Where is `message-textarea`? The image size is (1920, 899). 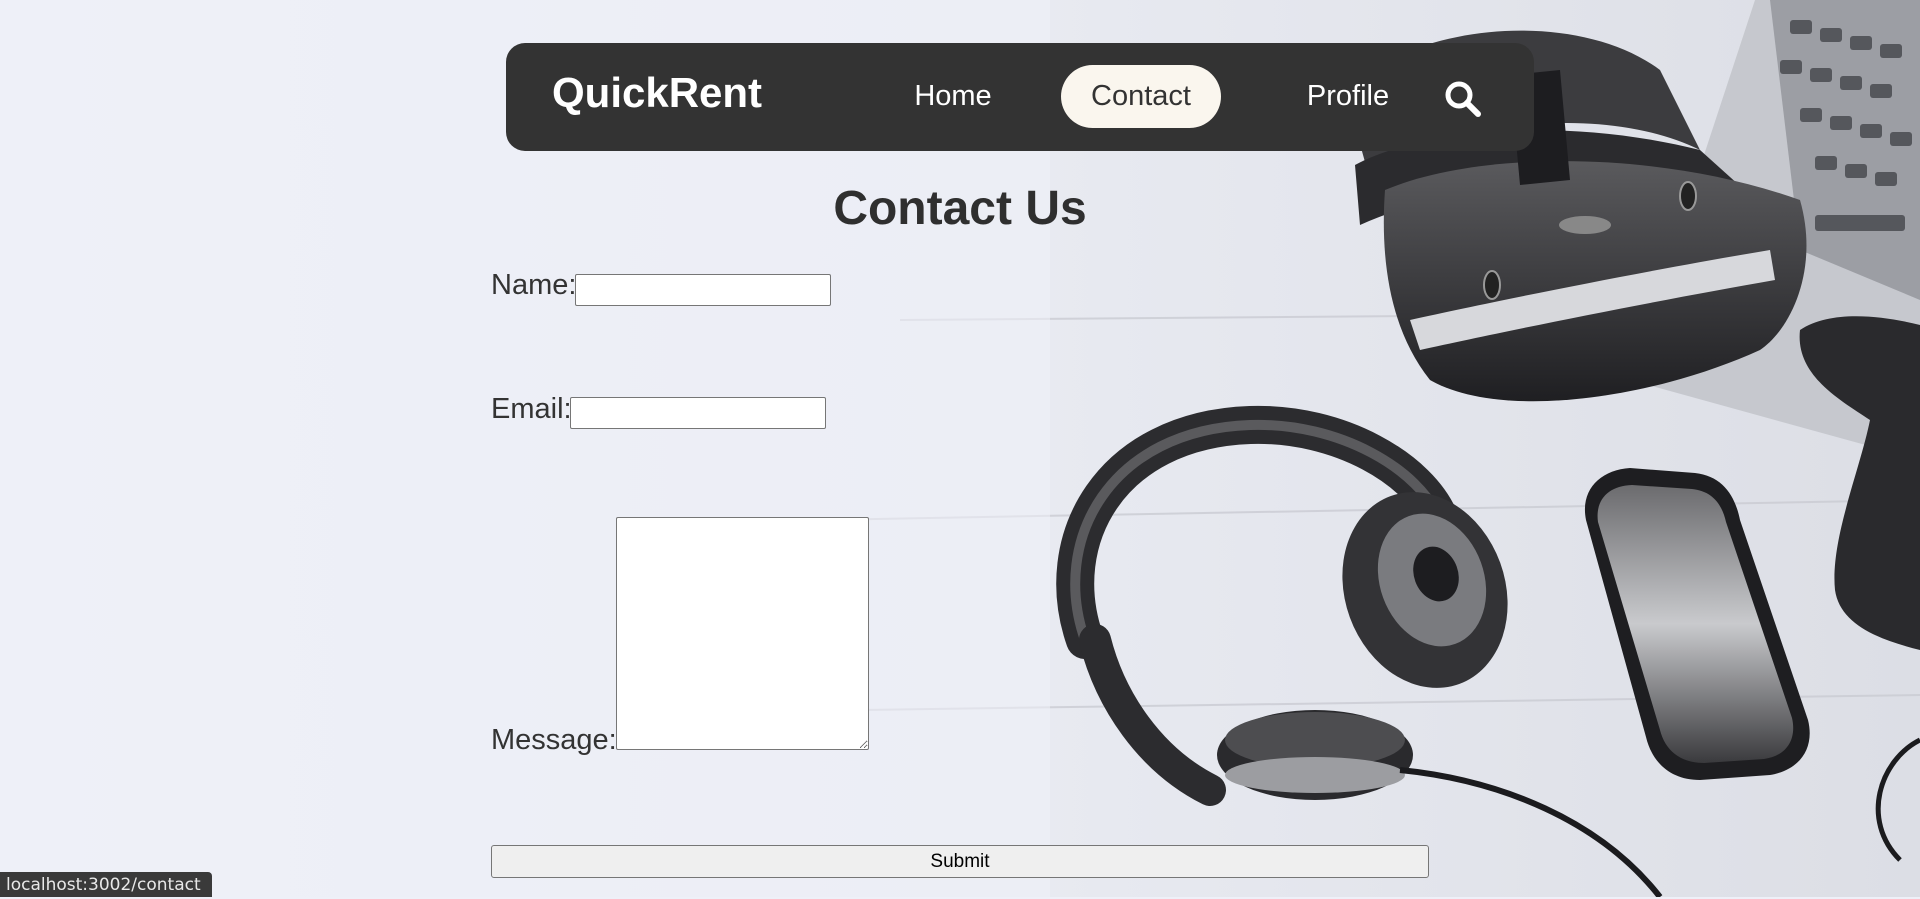 message-textarea is located at coordinates (742, 633).